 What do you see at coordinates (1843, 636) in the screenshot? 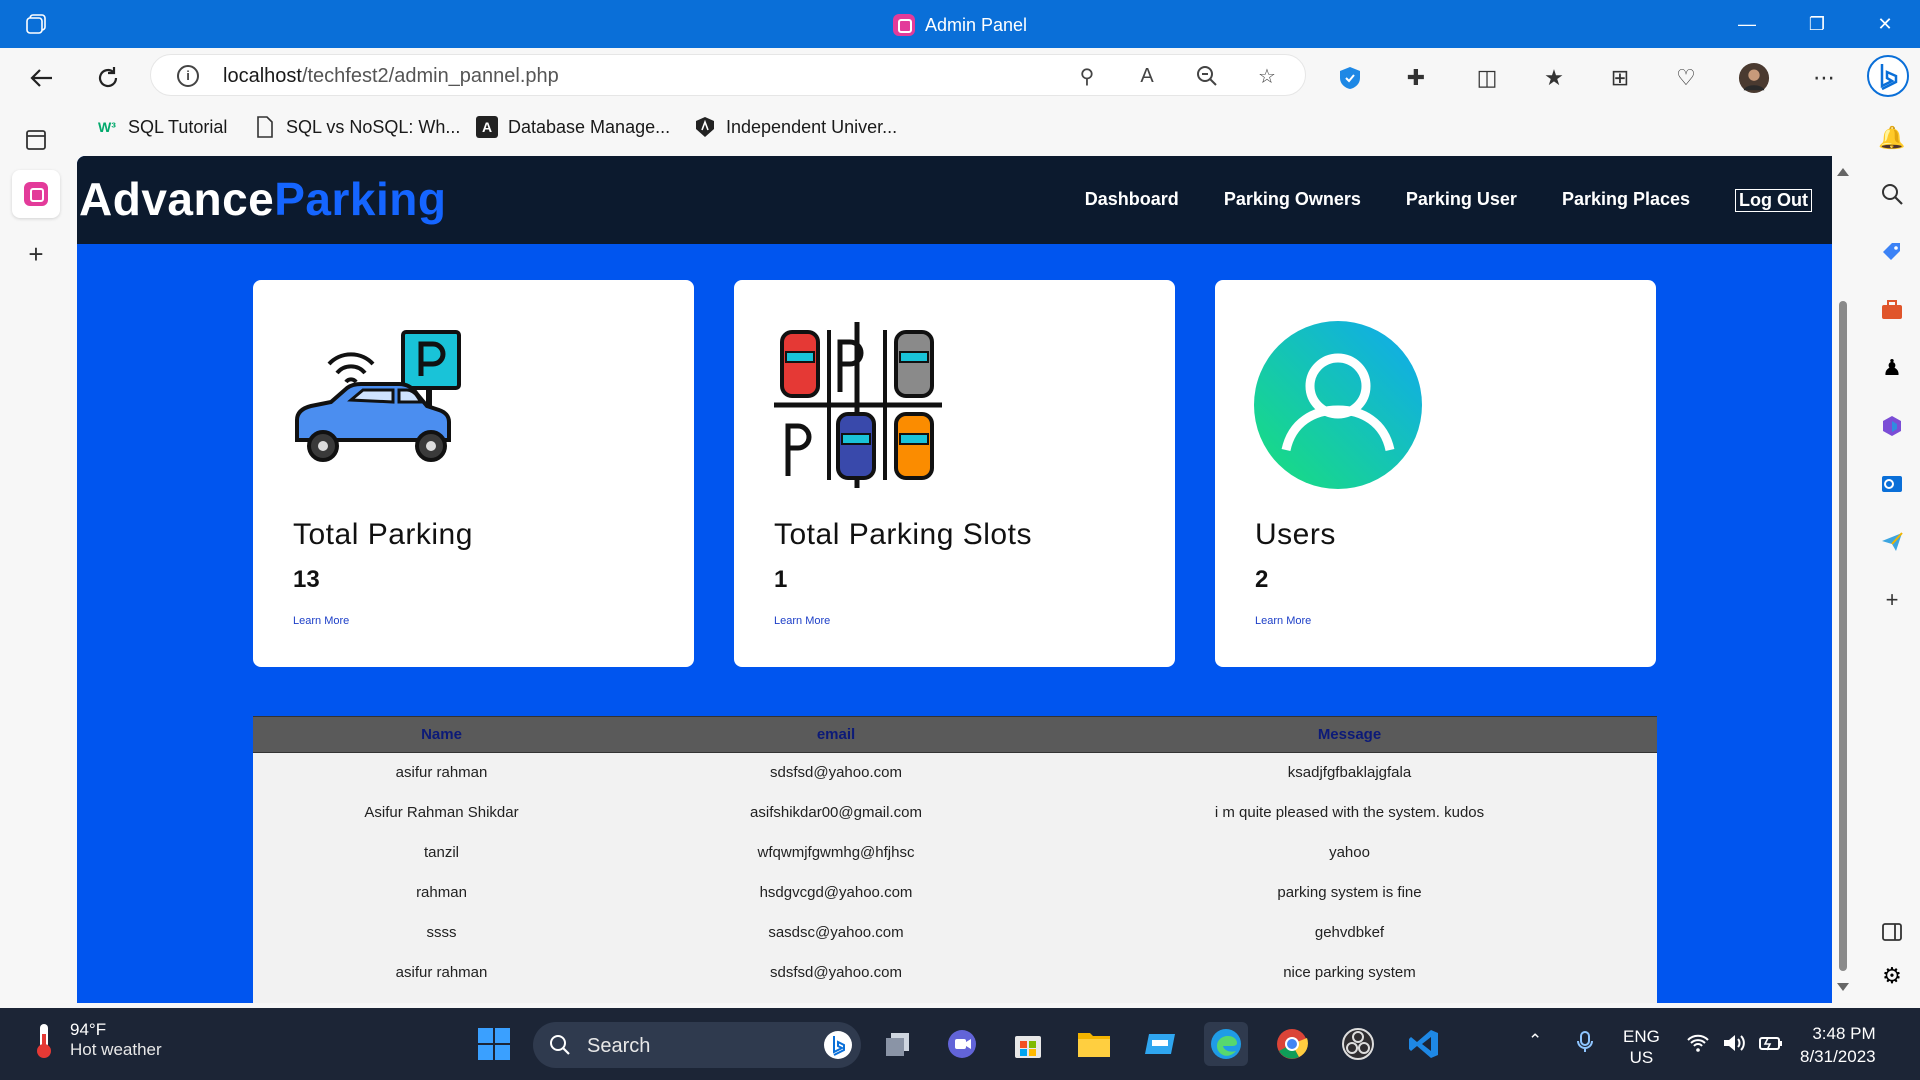
I see `scrollbar-thumb` at bounding box center [1843, 636].